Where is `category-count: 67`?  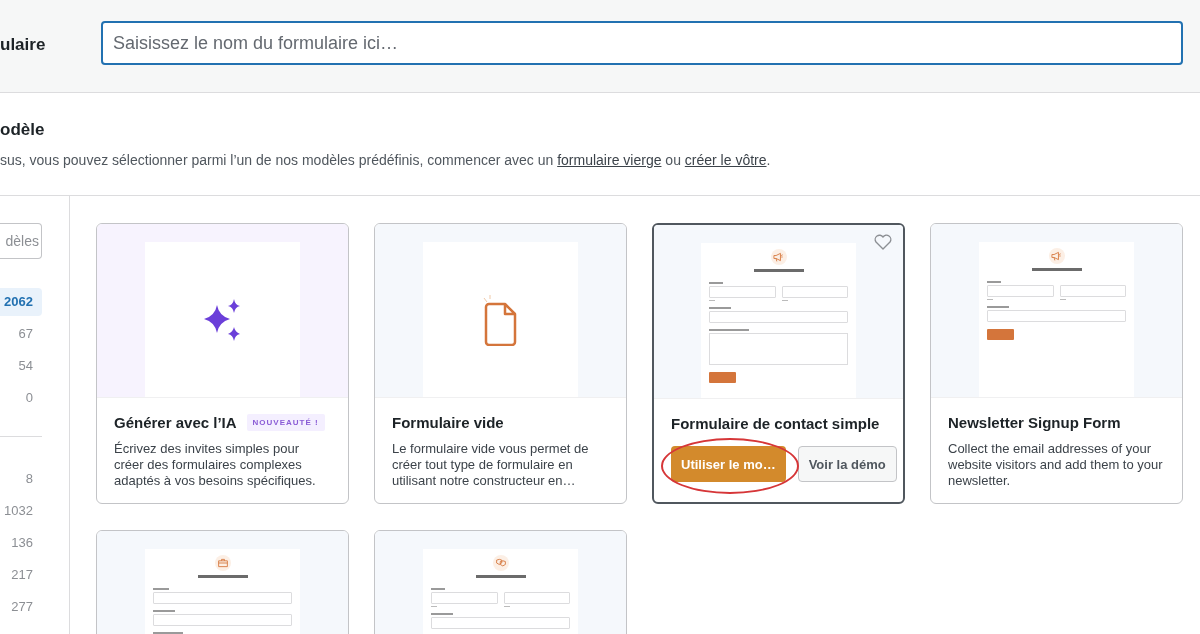
category-count: 67 is located at coordinates (21, 334).